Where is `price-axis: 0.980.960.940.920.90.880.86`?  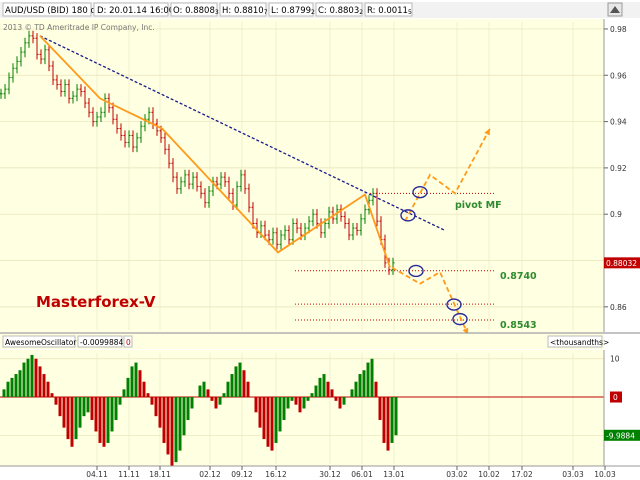
price-axis: 0.980.960.940.920.90.880.86 is located at coordinates (621, 175).